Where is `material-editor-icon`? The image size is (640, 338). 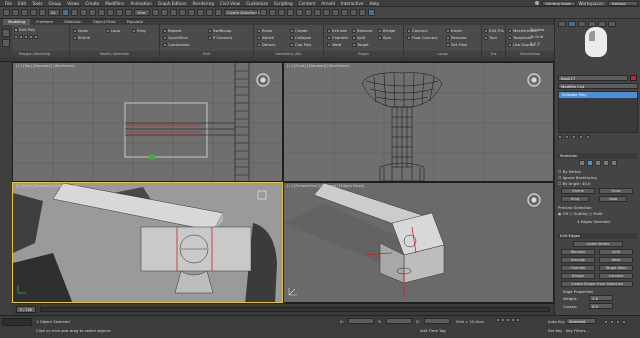 material-editor-icon is located at coordinates (326, 12).